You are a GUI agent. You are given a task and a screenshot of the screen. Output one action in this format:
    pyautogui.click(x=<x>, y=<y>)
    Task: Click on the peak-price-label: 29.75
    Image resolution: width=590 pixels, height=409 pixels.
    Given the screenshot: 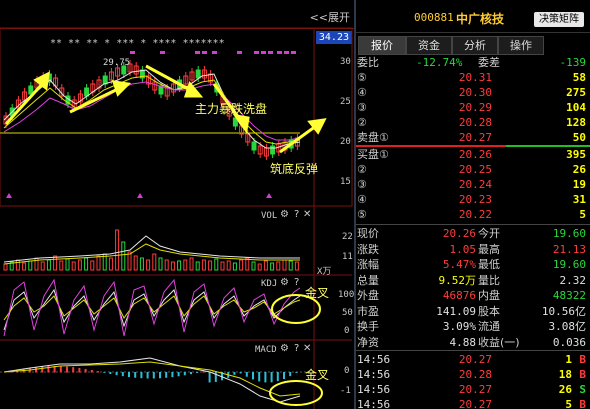 What is the action you would take?
    pyautogui.click(x=117, y=63)
    